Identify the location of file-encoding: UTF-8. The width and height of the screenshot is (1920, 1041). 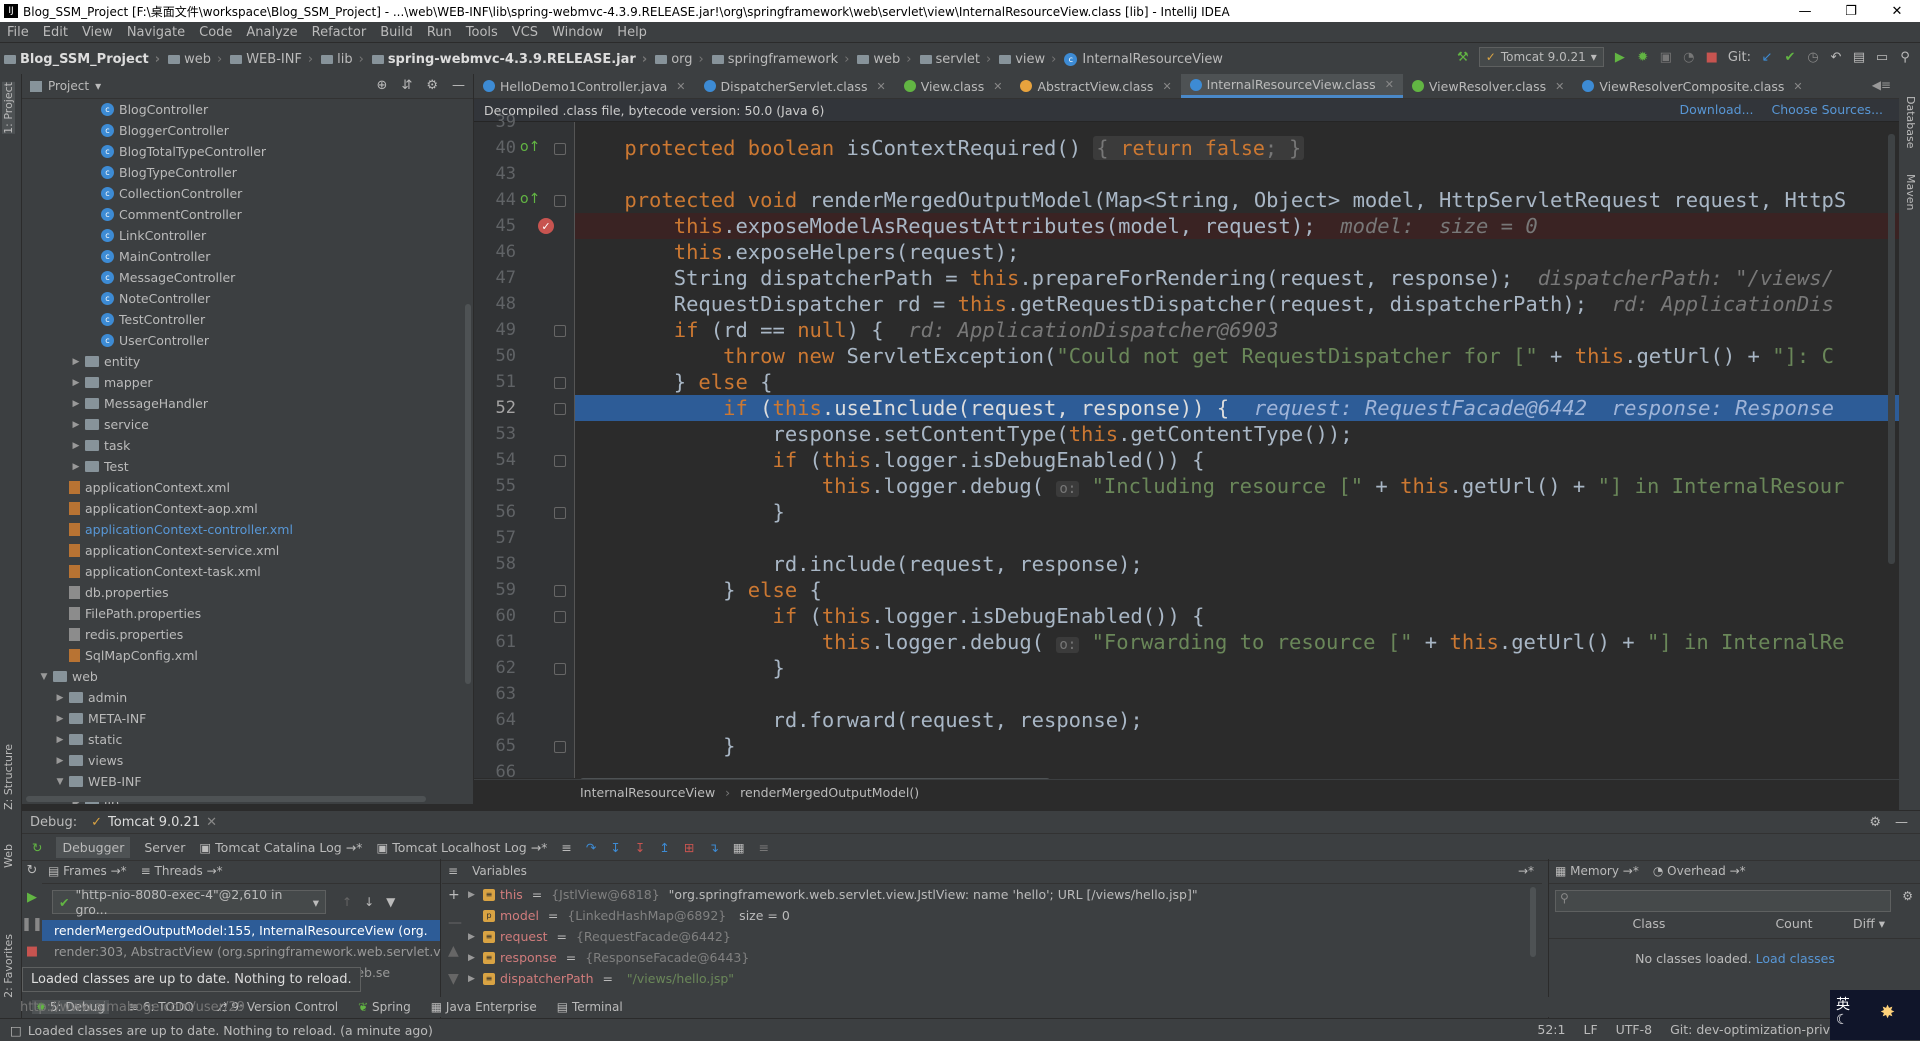
(1634, 1029).